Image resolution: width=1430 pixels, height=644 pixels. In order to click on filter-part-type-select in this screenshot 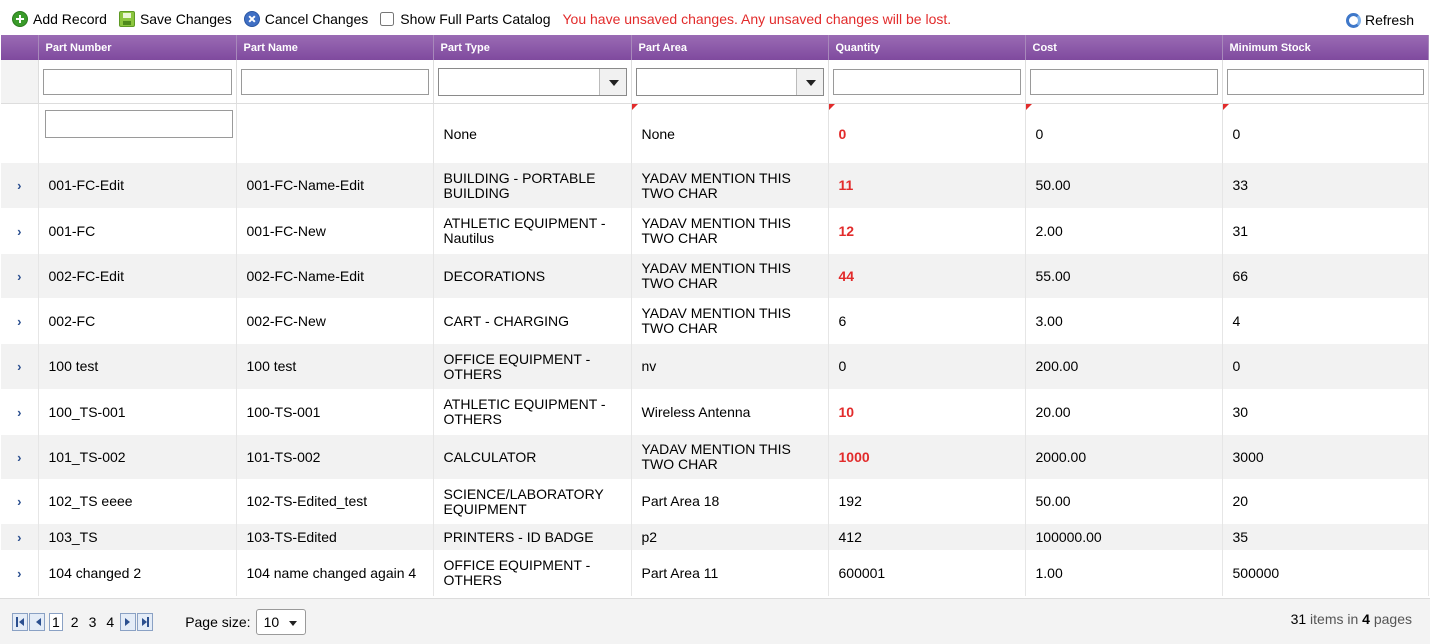, I will do `click(532, 81)`.